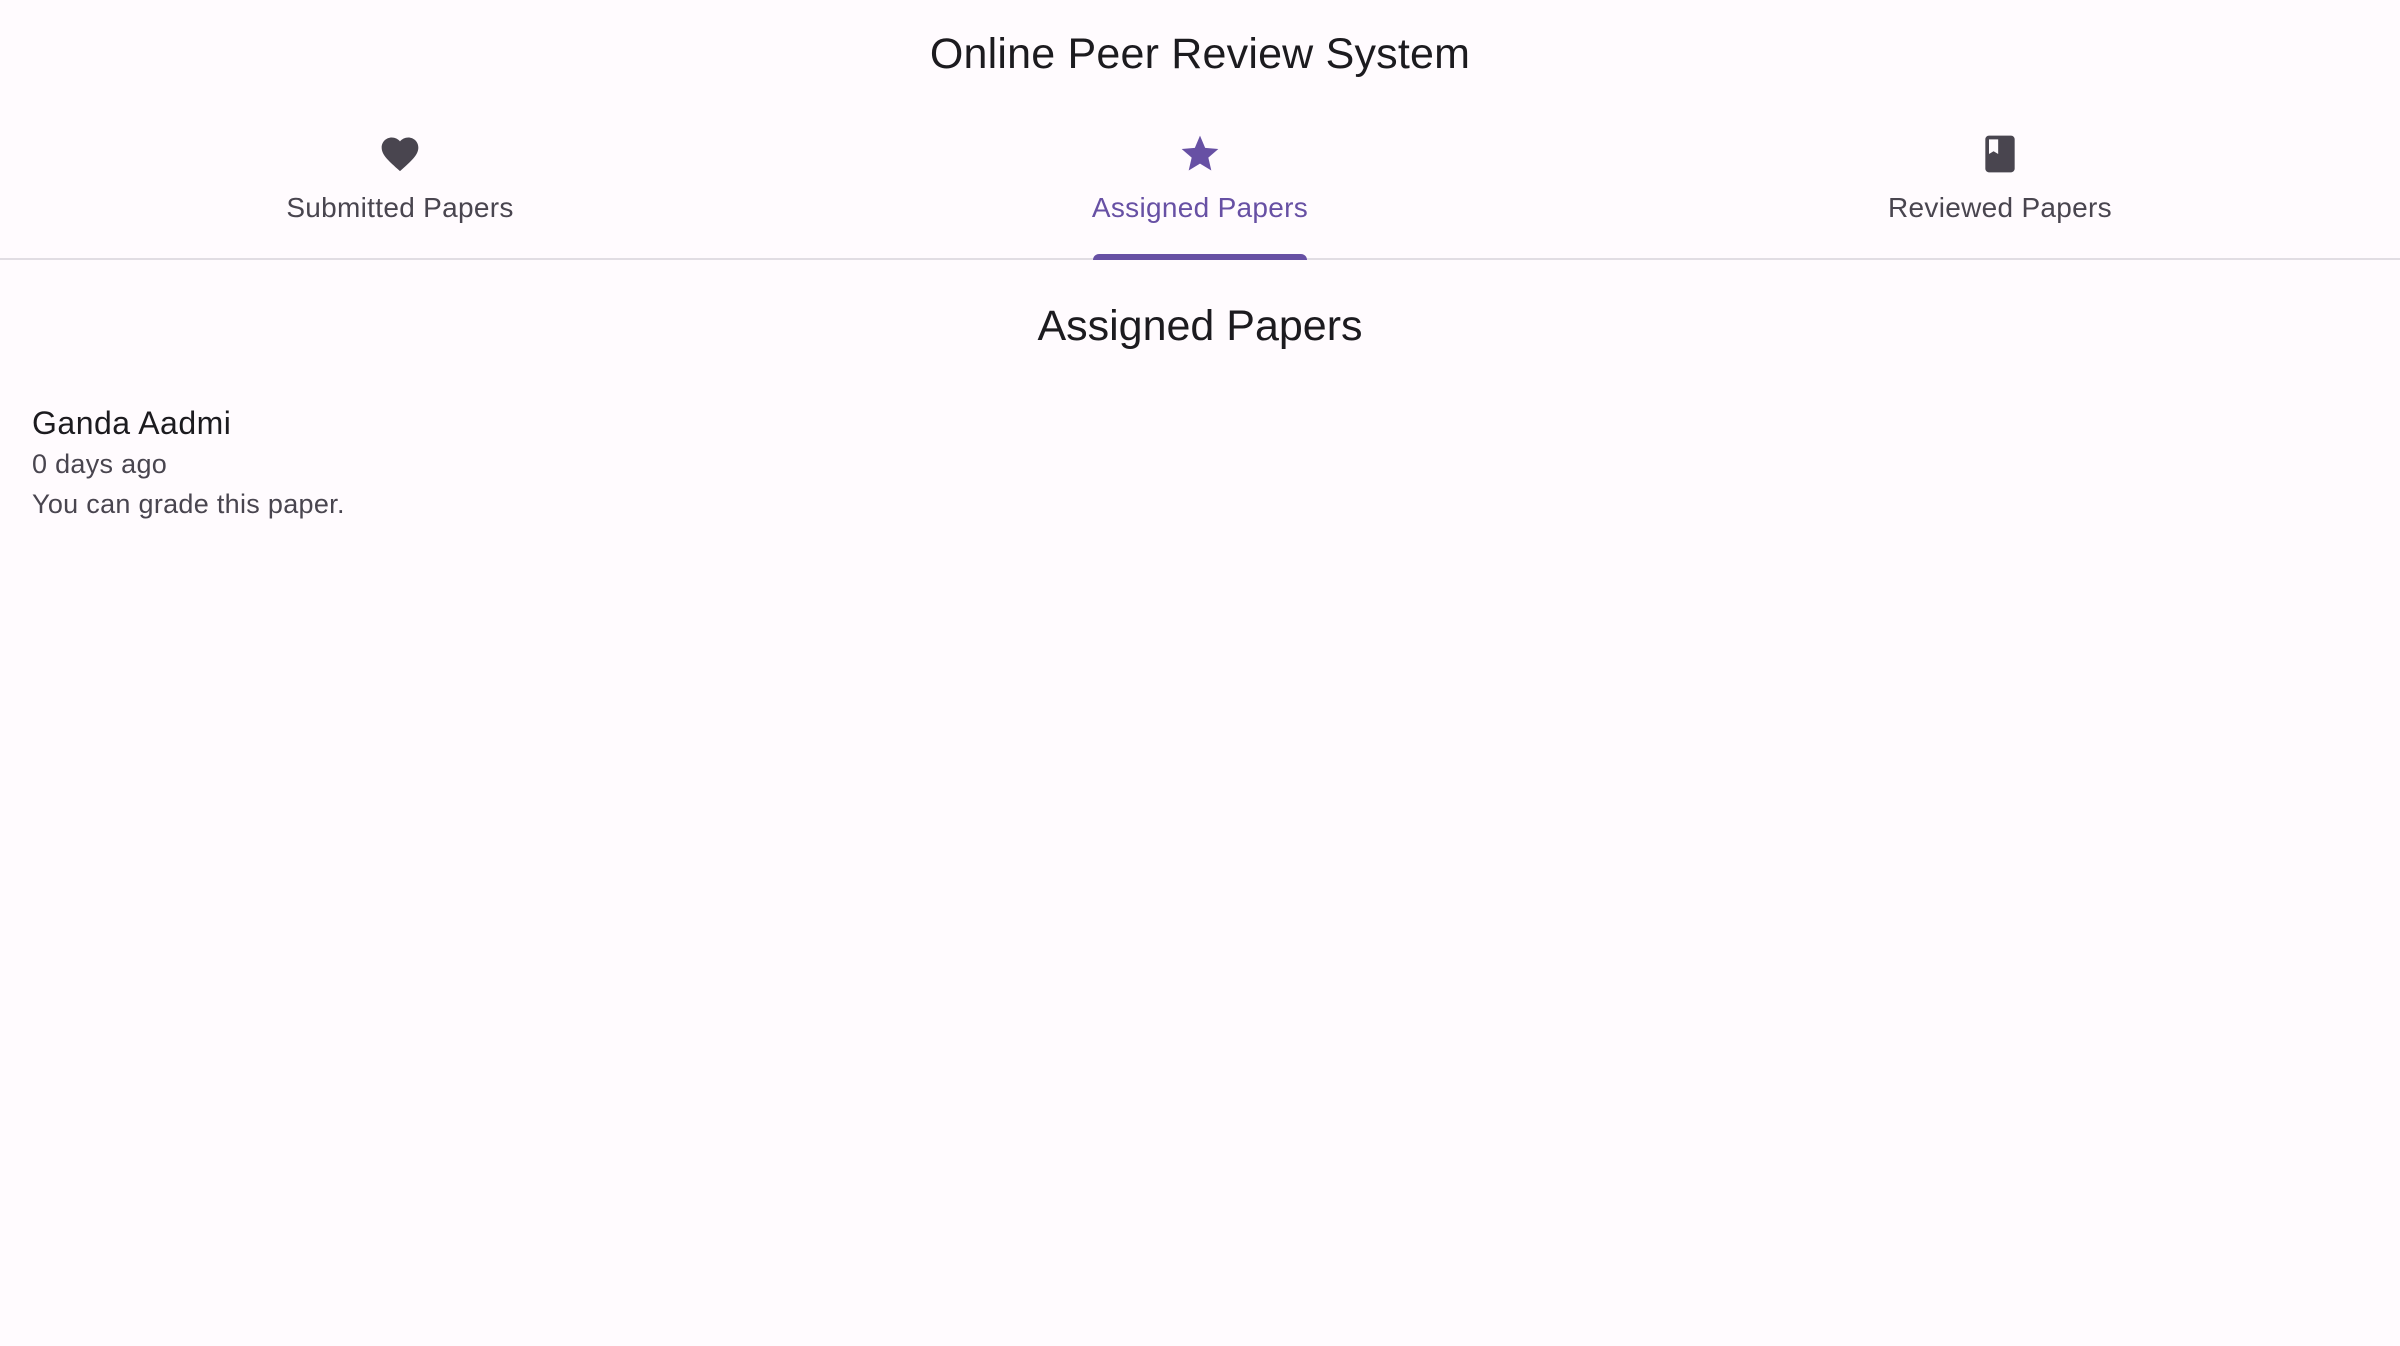 This screenshot has width=2400, height=1346. I want to click on tab-label: Assigned Papers, so click(1200, 207).